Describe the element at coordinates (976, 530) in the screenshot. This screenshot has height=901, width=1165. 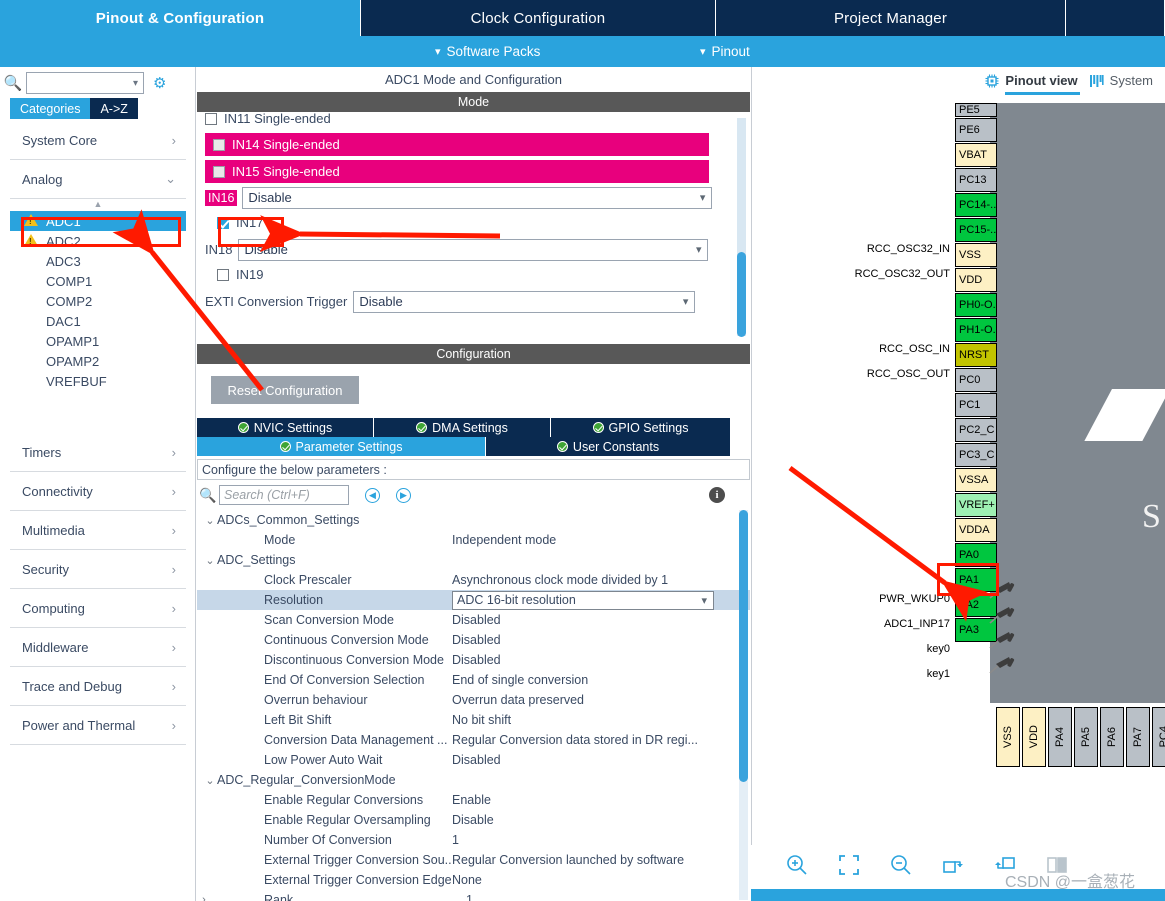
I see `pin-vdda: VDDA` at that location.